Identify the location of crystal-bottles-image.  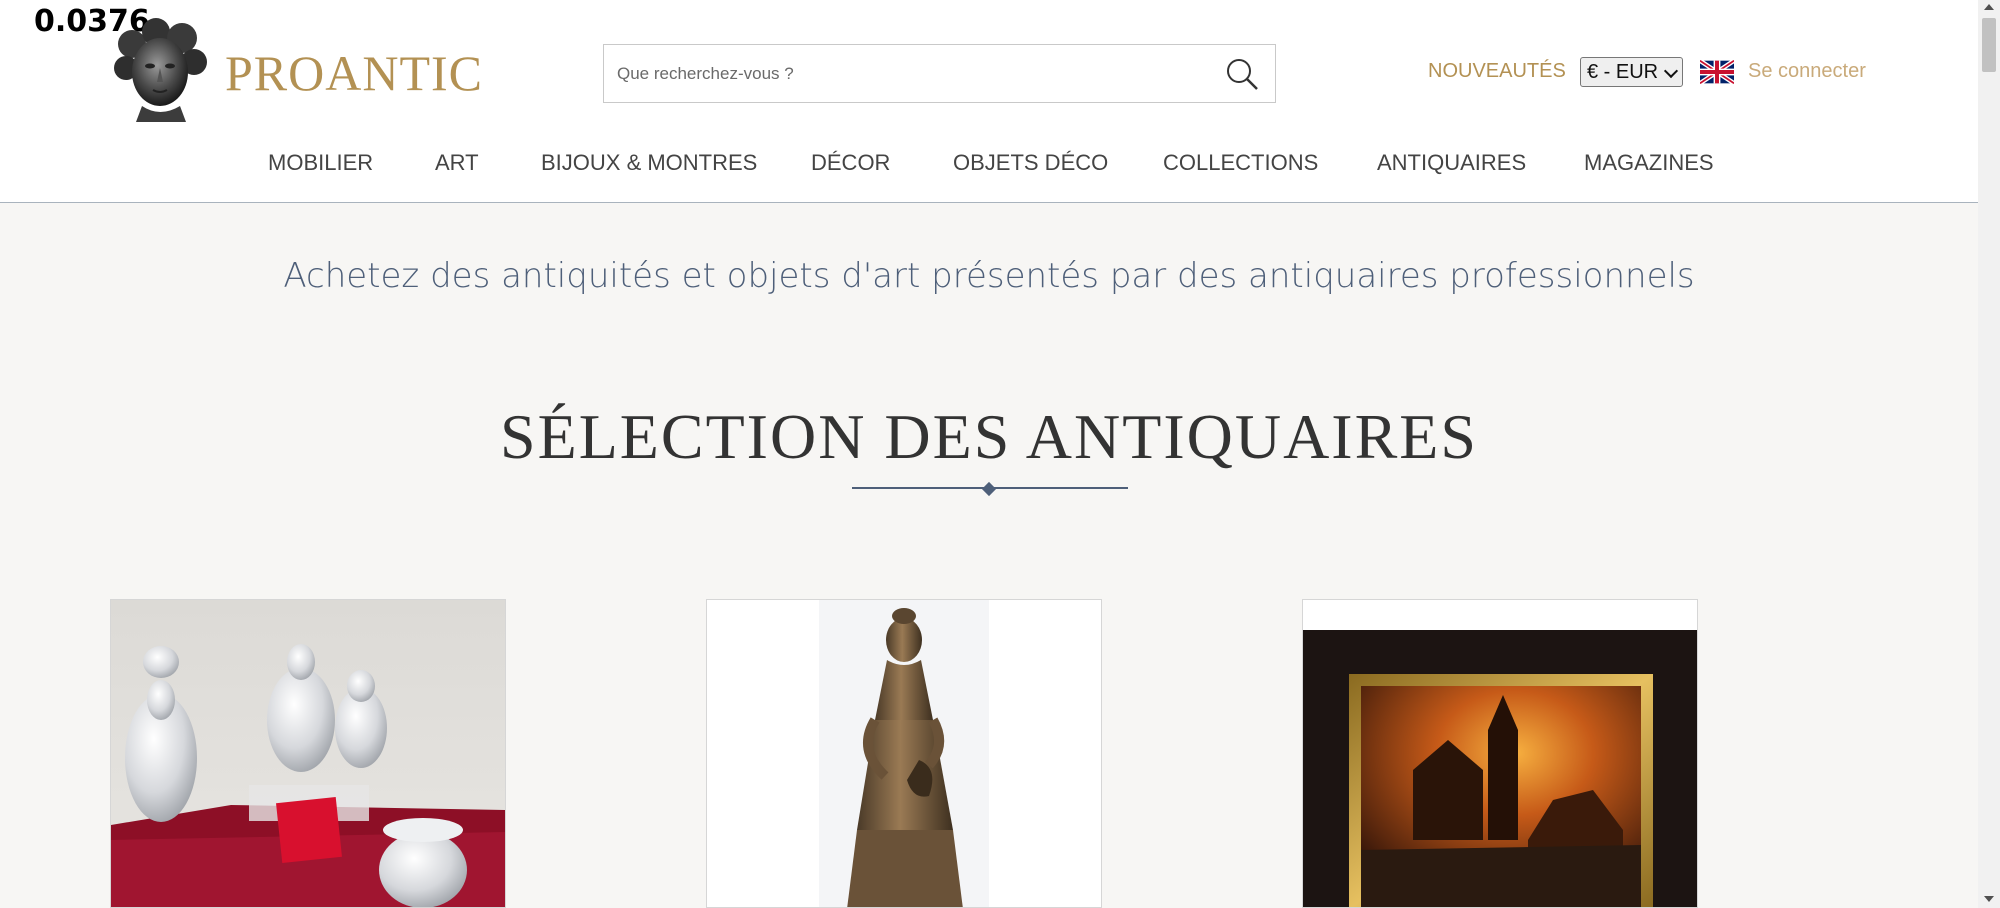
(308, 754).